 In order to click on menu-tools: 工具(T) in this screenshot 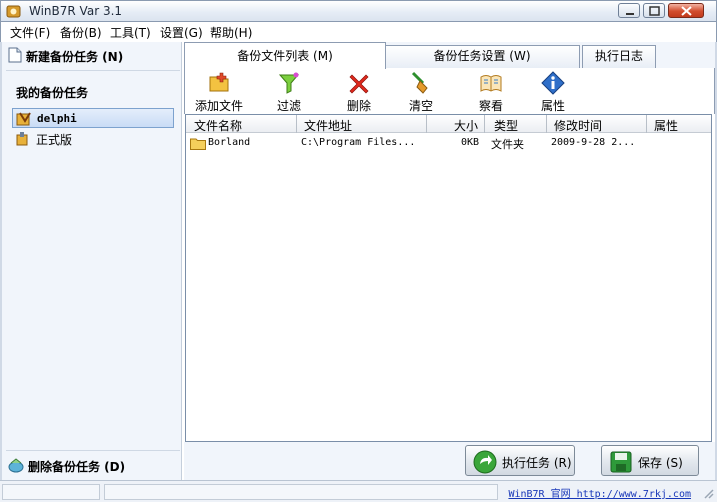, I will do `click(130, 32)`.